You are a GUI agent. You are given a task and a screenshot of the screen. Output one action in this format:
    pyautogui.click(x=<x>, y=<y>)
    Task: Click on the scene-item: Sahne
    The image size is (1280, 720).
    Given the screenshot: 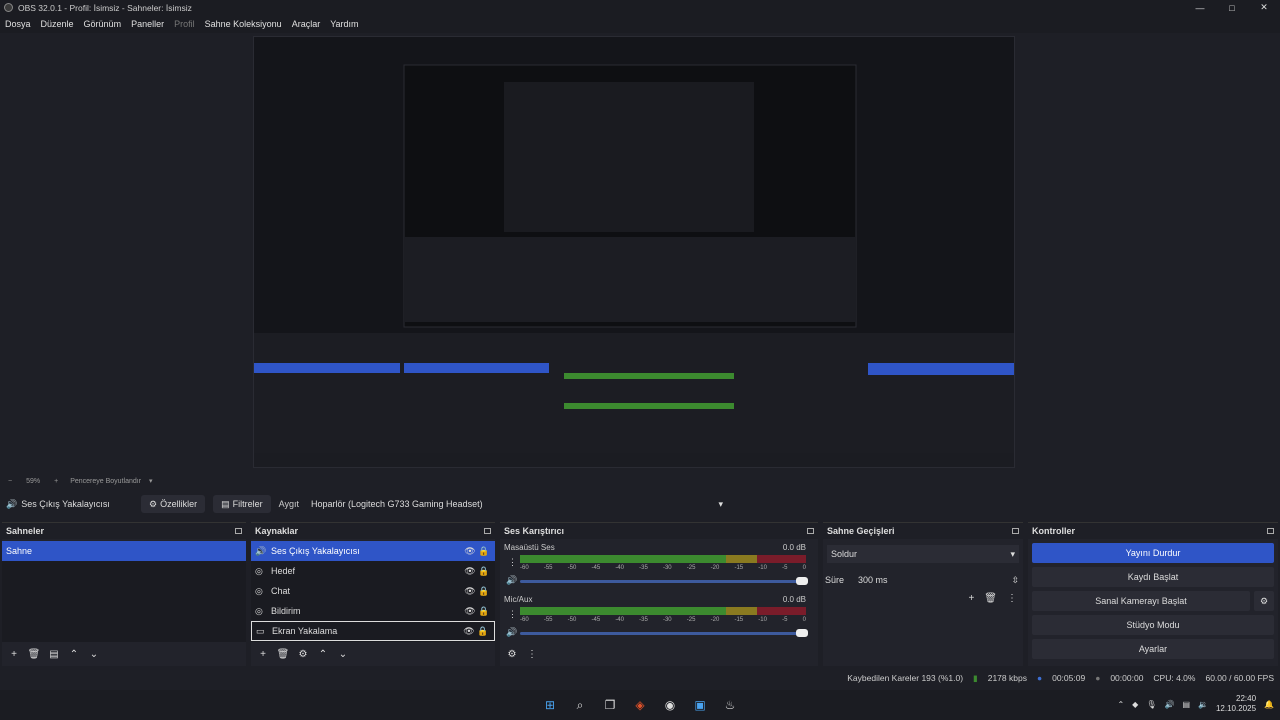 What is the action you would take?
    pyautogui.click(x=124, y=551)
    